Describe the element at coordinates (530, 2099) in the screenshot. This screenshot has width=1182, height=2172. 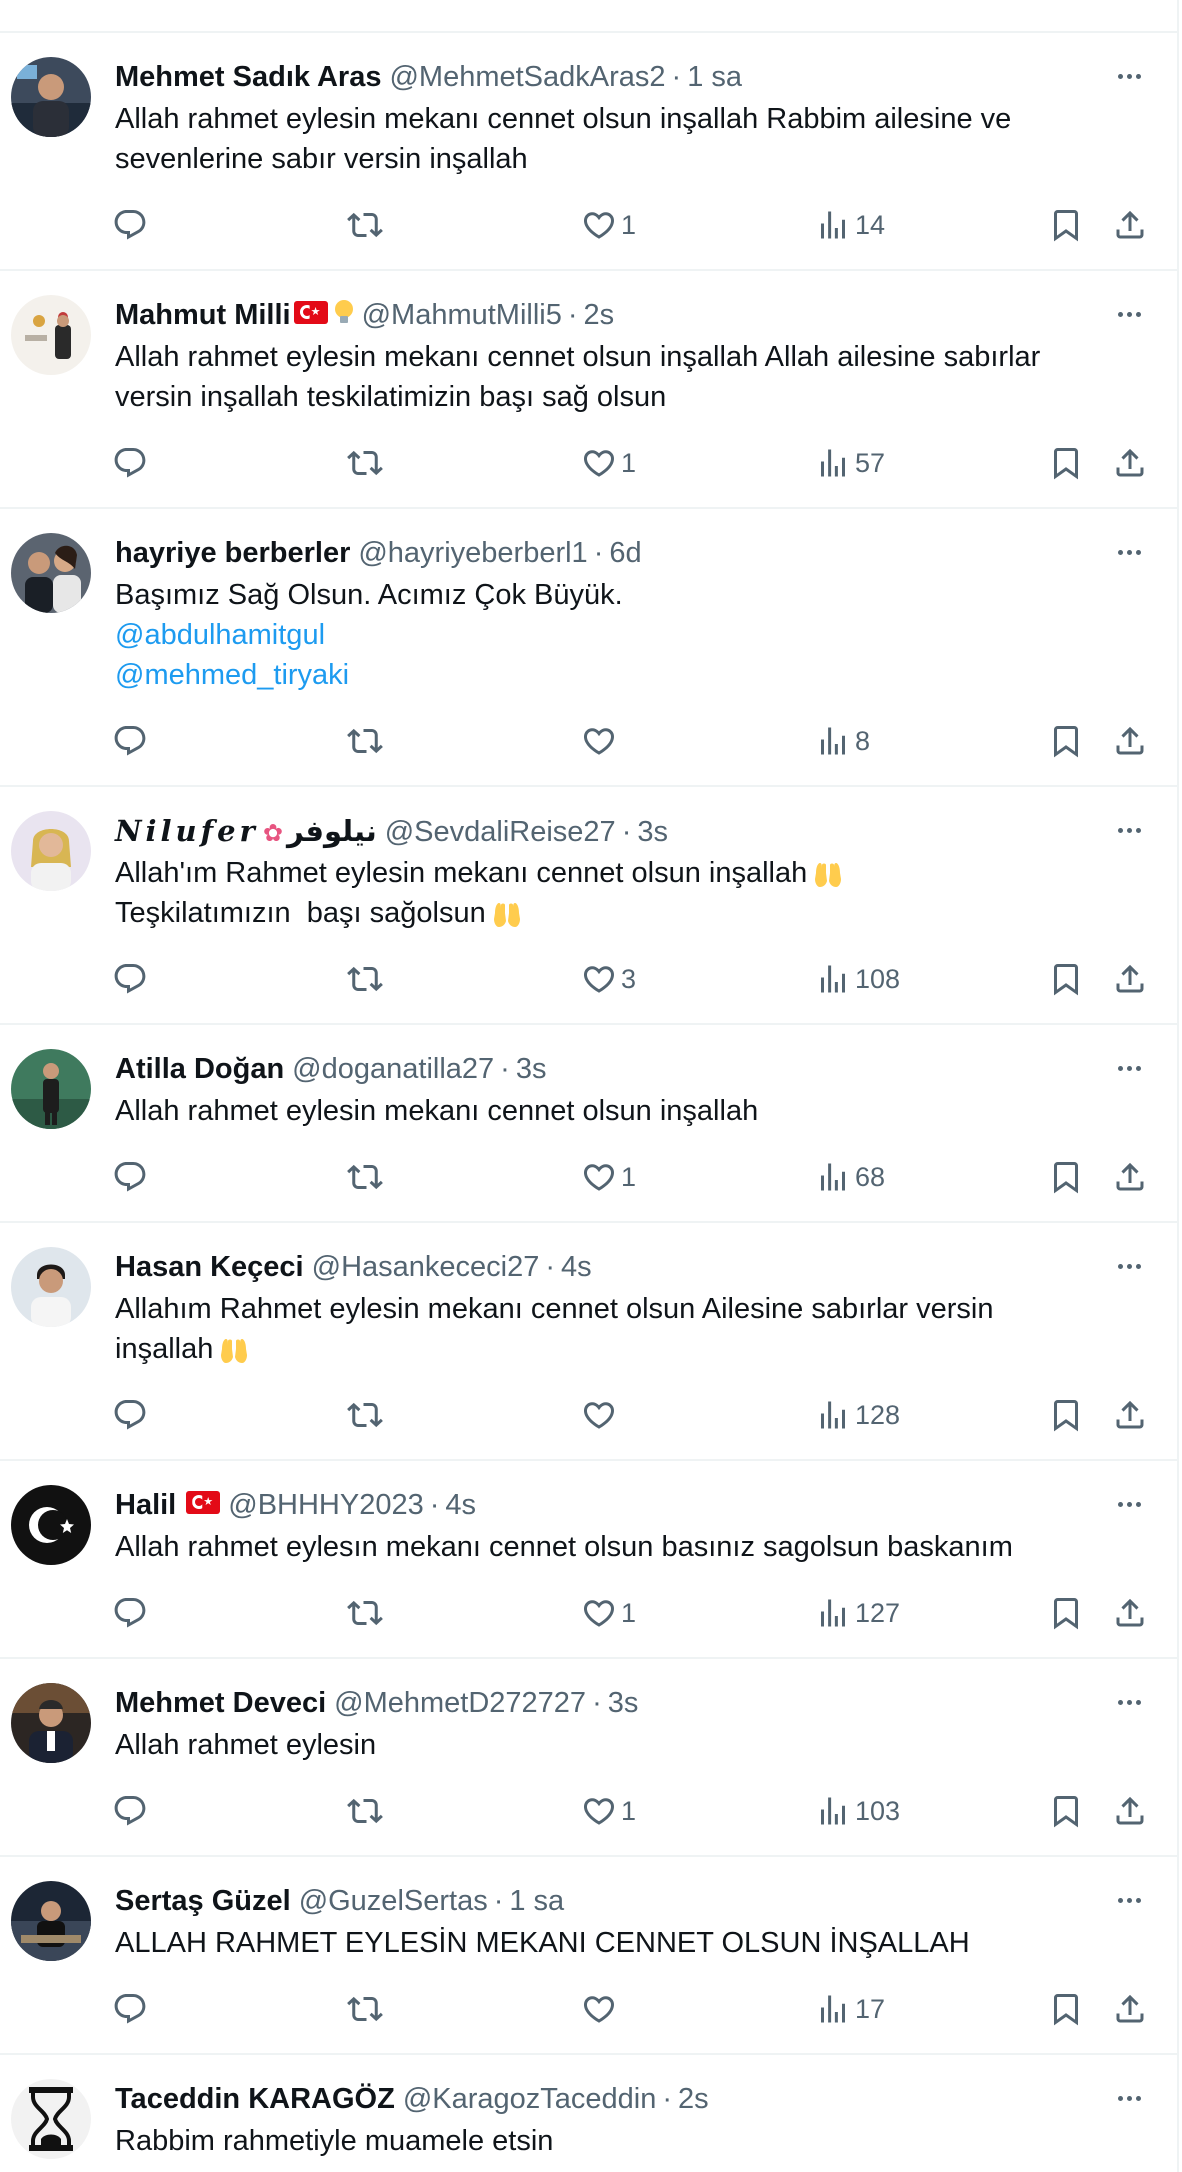
I see `user-handle: @KaragozTaceddin` at that location.